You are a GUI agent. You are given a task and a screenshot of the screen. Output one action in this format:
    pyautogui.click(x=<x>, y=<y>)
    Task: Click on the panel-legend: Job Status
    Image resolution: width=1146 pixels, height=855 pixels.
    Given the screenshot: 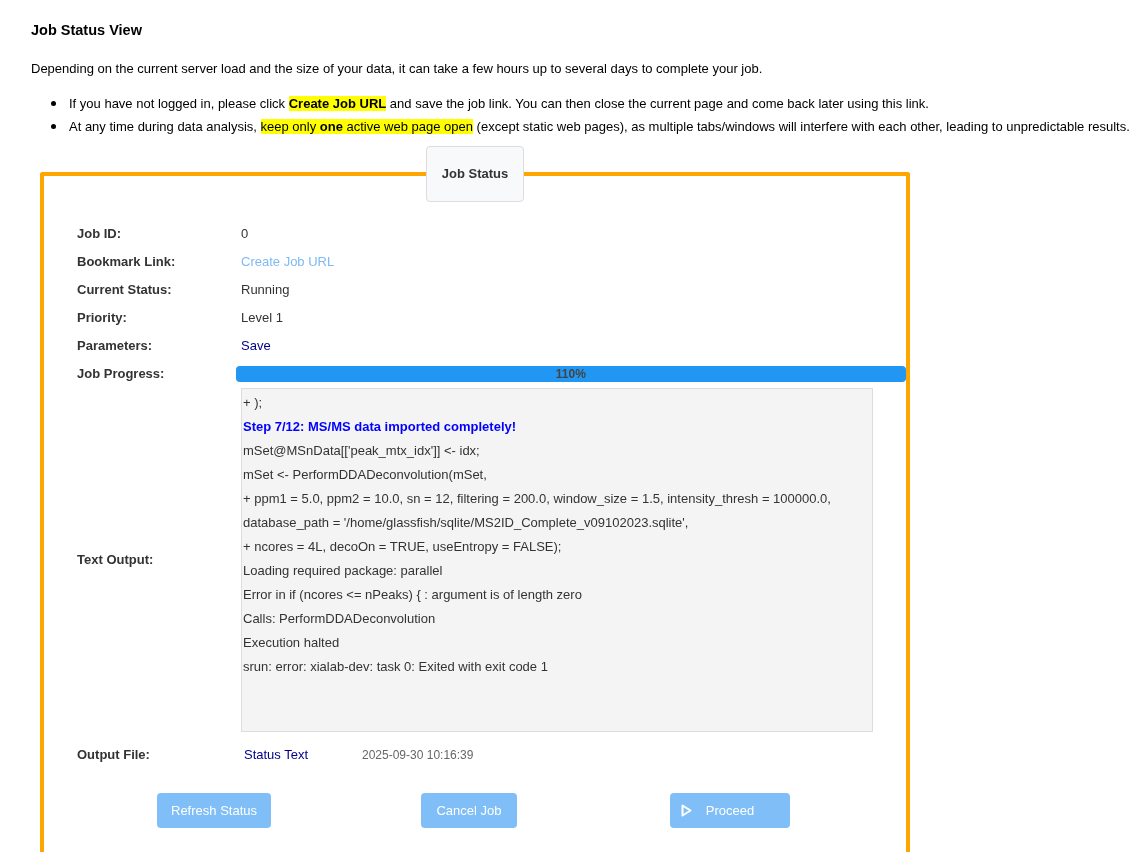 What is the action you would take?
    pyautogui.click(x=475, y=174)
    